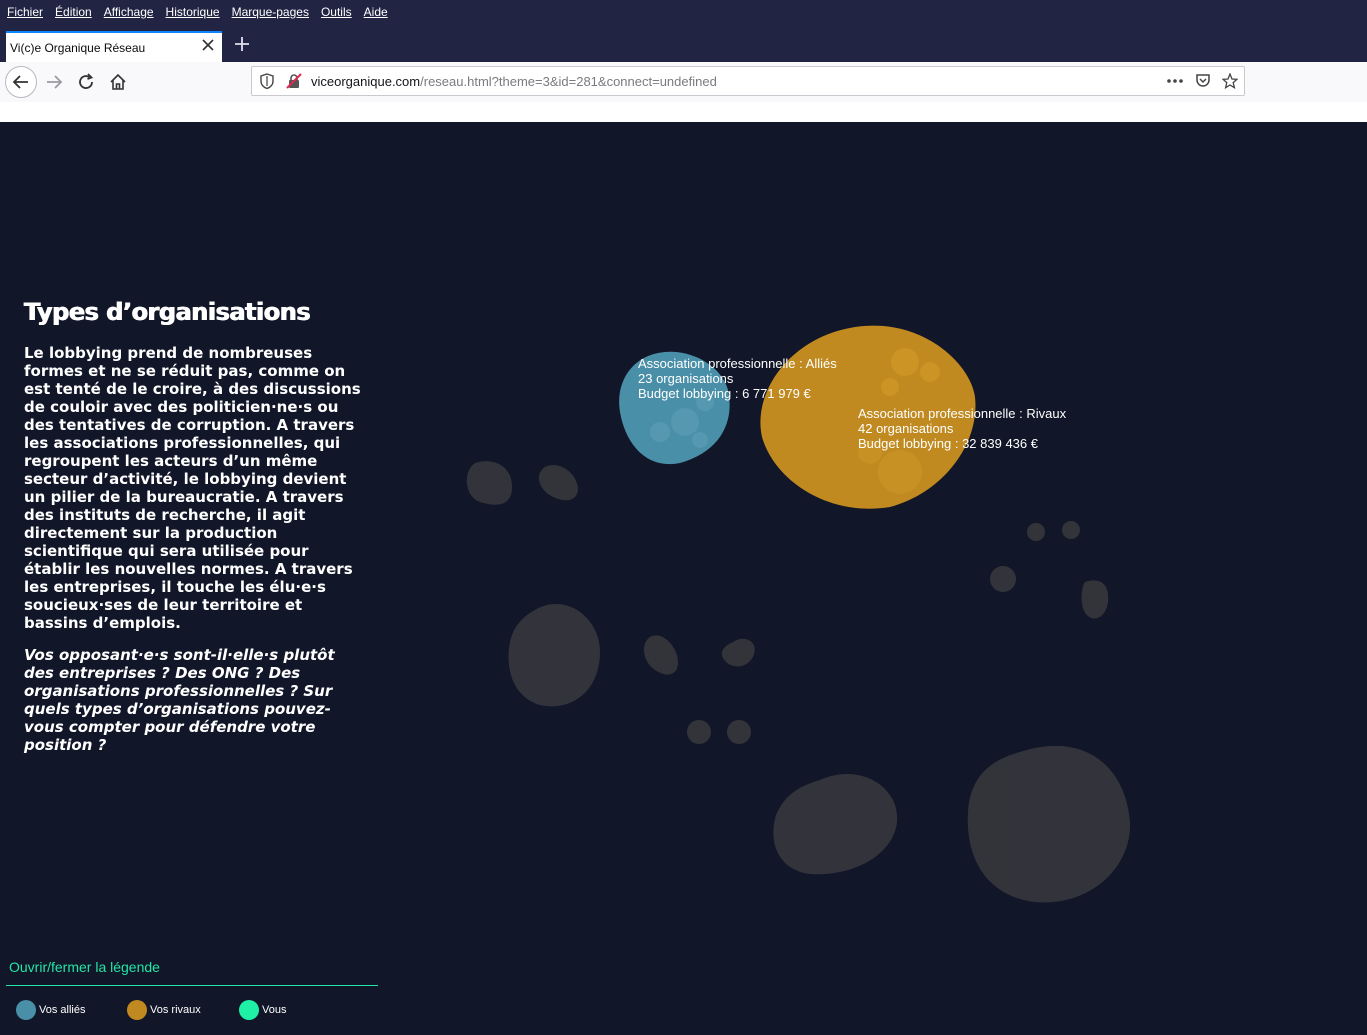  What do you see at coordinates (1203, 83) in the screenshot?
I see `pocket-icon` at bounding box center [1203, 83].